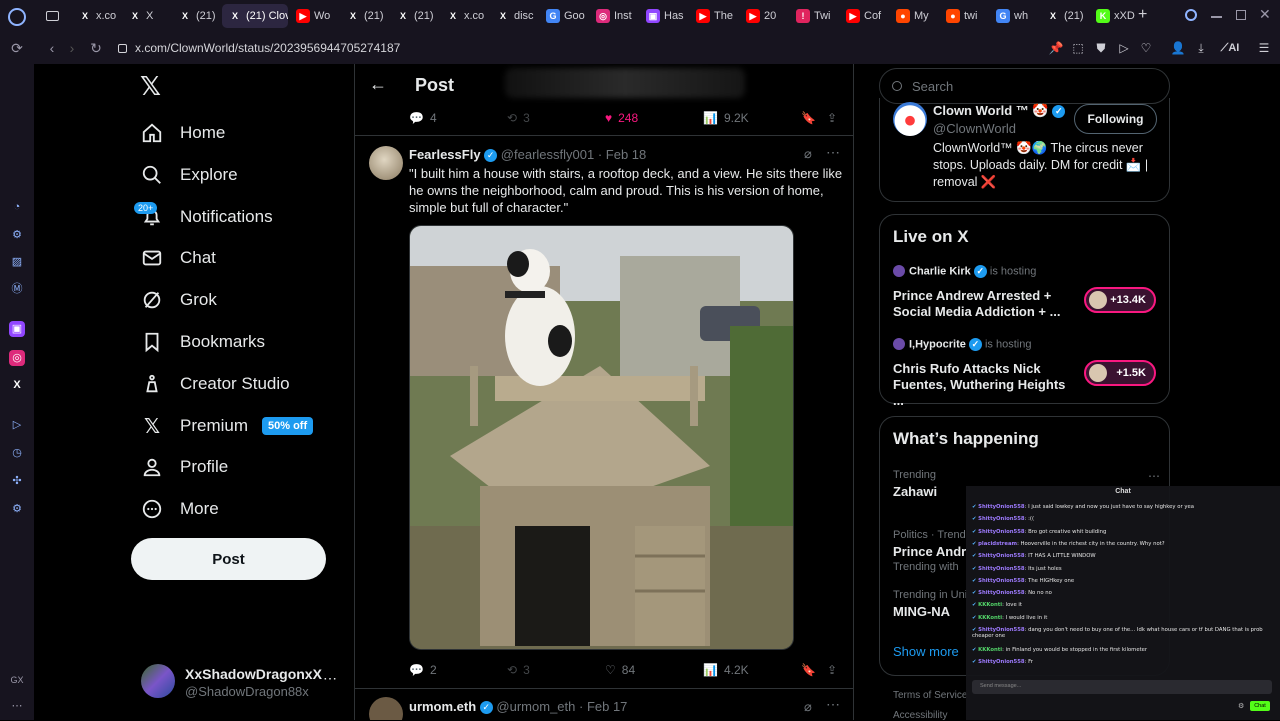 The height and width of the screenshot is (721, 1280). What do you see at coordinates (255, 16) in the screenshot?
I see `browser-tab: X (21) Clov` at bounding box center [255, 16].